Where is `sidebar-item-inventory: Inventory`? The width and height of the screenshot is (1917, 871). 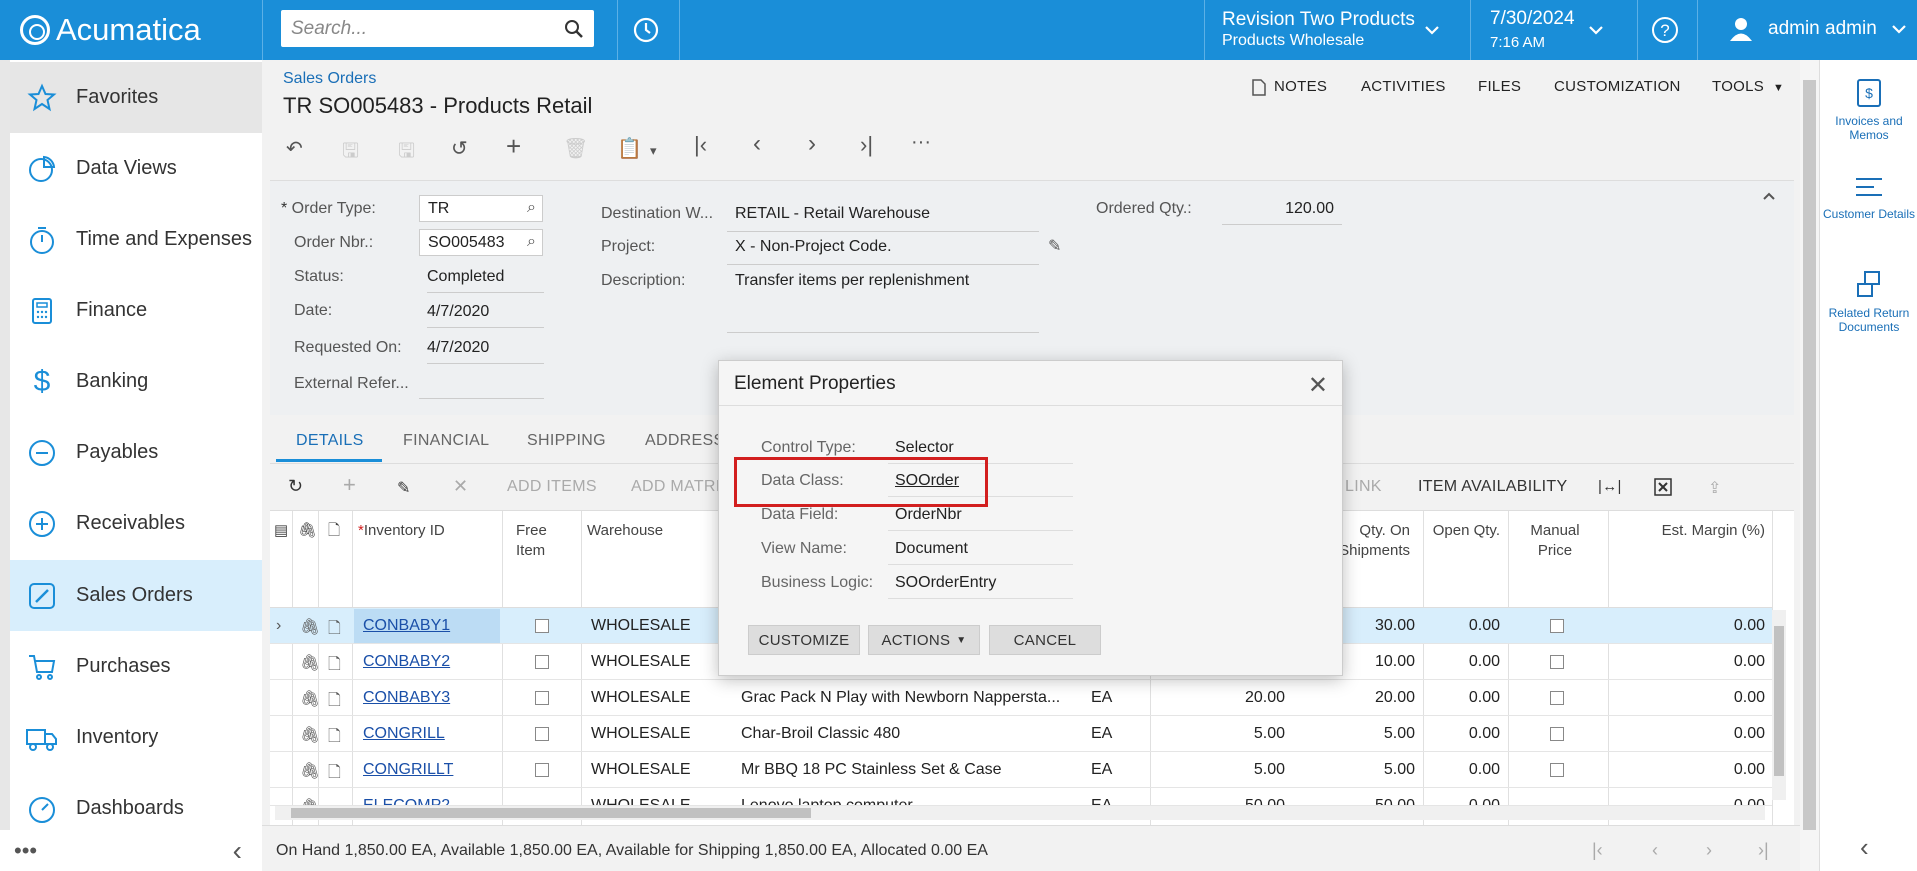
sidebar-item-inventory: Inventory is located at coordinates (136, 737).